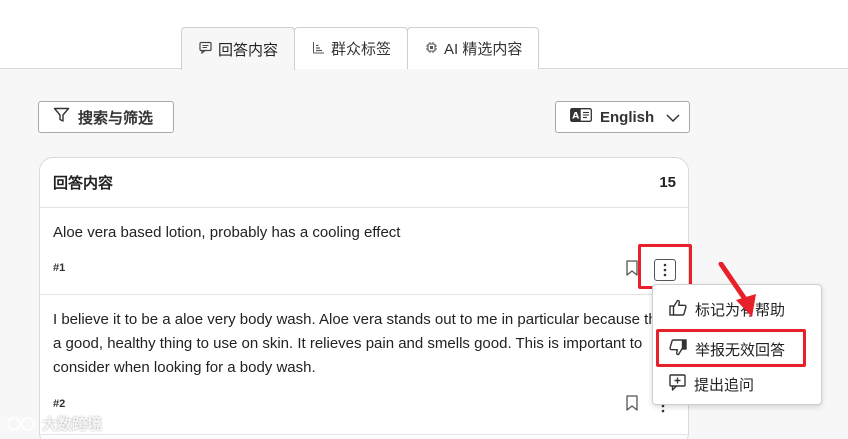 Image resolution: width=848 pixels, height=439 pixels. Describe the element at coordinates (667, 182) in the screenshot. I see `answers-count: 15` at that location.